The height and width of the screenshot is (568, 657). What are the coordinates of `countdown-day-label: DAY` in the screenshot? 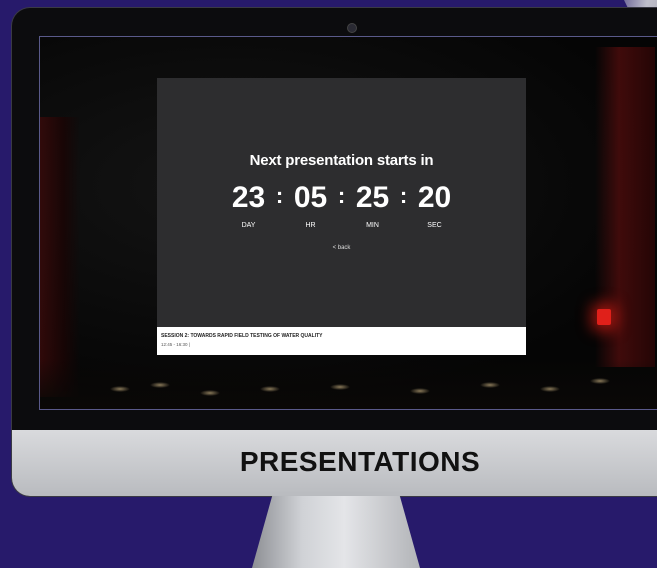 It's located at (248, 225).